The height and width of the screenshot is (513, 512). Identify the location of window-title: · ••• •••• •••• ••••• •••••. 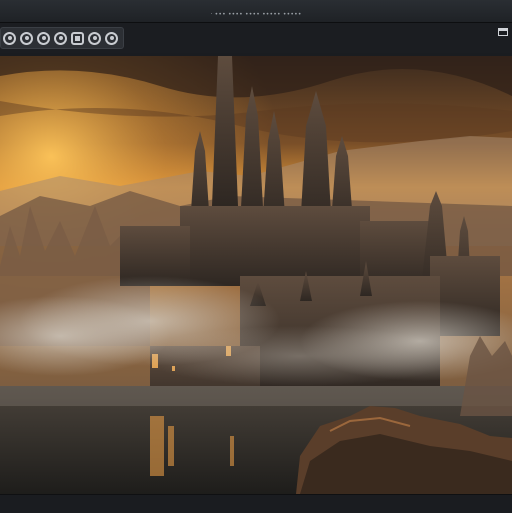
(256, 14).